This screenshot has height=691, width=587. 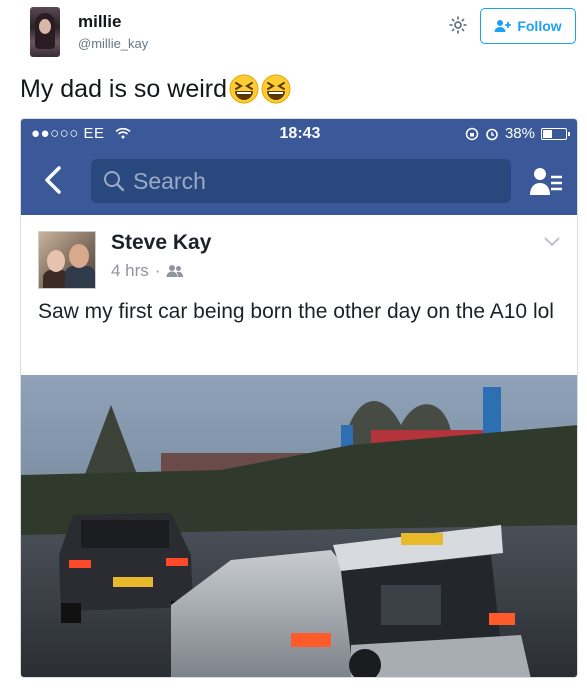 I want to click on alarm-icon, so click(x=492, y=134).